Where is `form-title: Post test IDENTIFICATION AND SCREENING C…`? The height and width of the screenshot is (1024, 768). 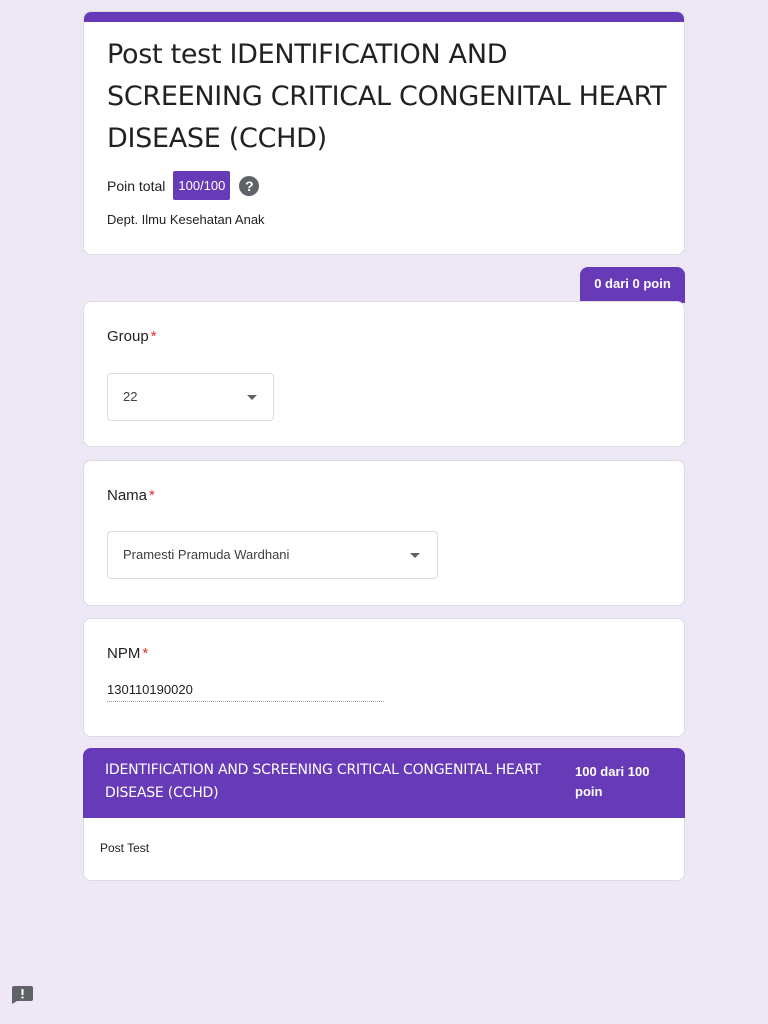 form-title: Post test IDENTIFICATION AND SCREENING C… is located at coordinates (387, 96).